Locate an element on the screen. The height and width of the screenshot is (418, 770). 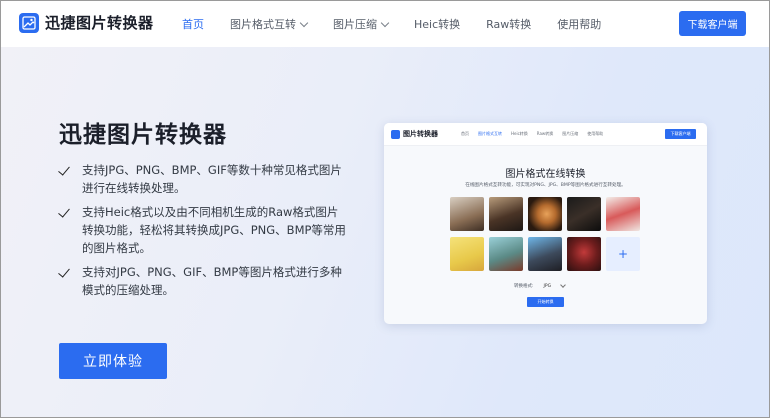
preview-nav-item: 首页 is located at coordinates (465, 133).